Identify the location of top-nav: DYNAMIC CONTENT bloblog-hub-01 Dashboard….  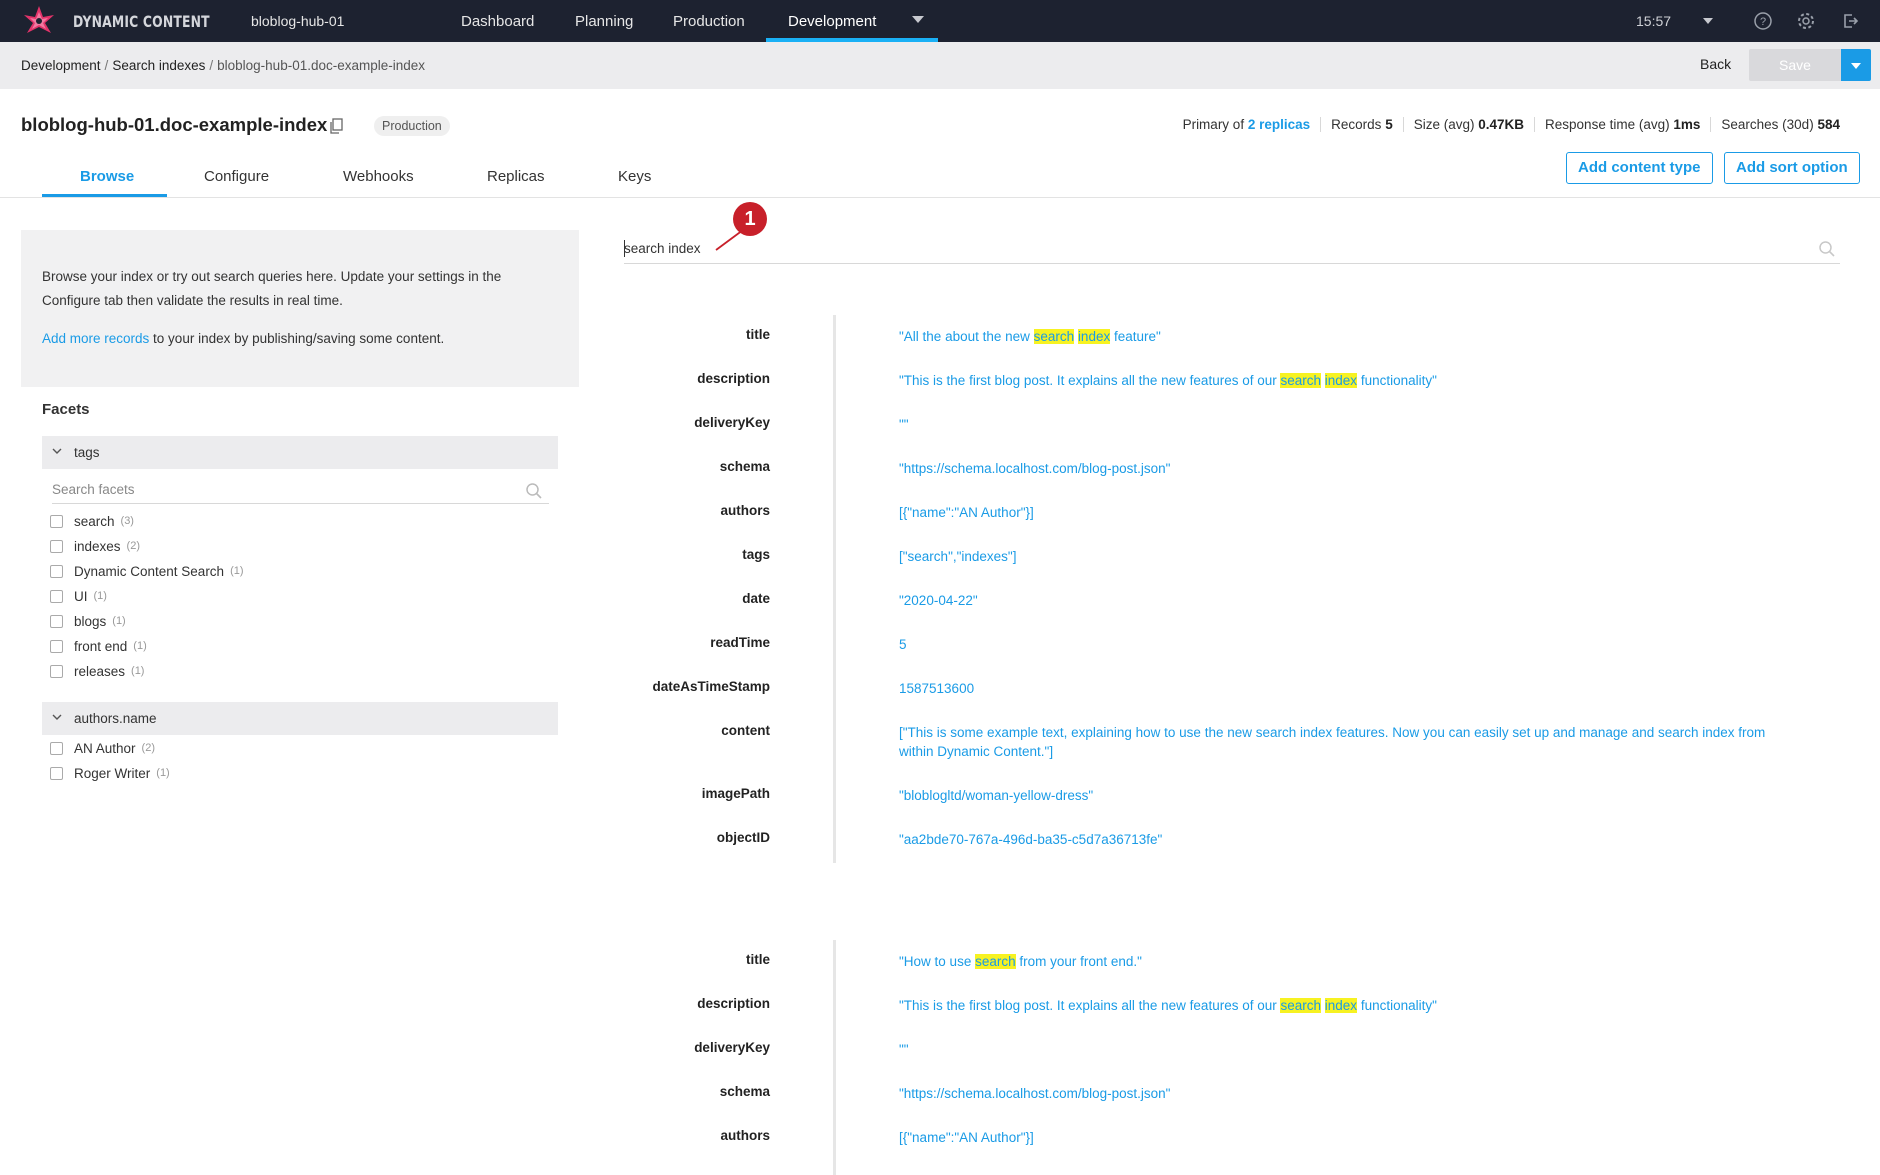
(940, 21).